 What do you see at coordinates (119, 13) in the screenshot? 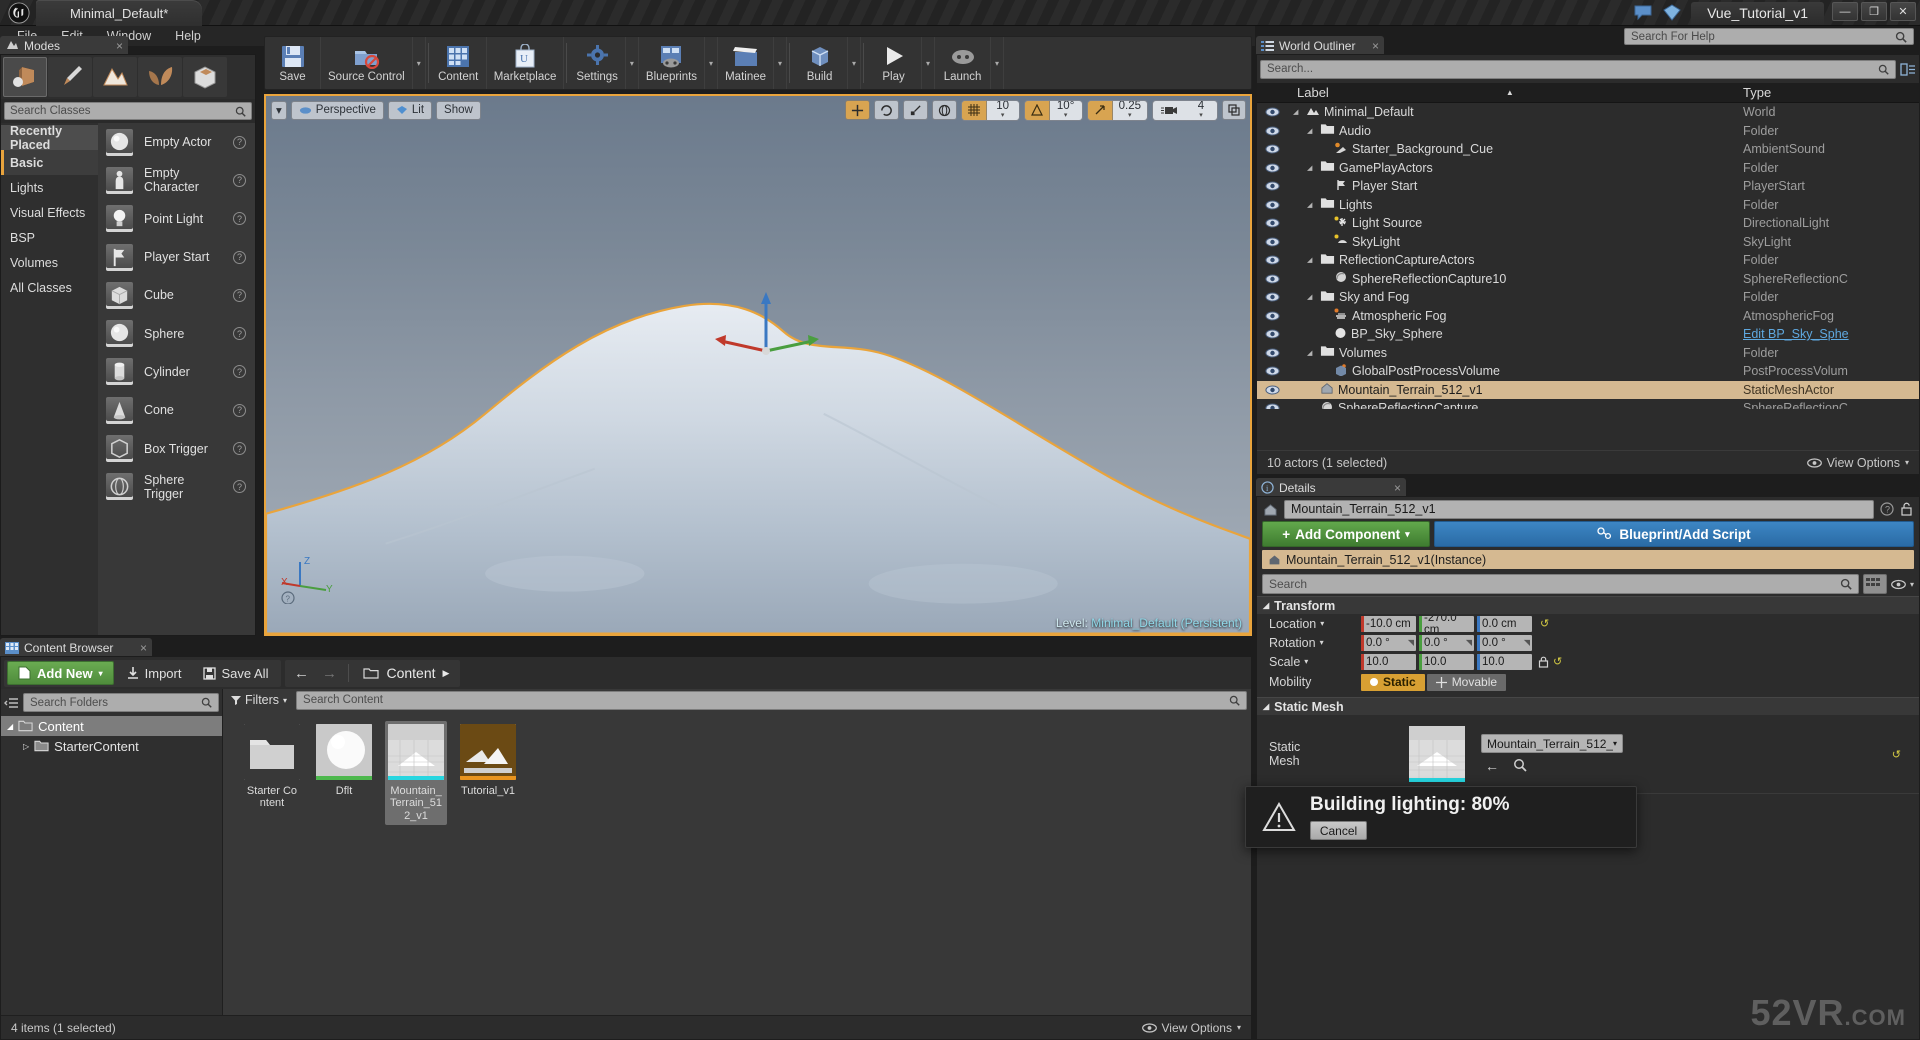
I see `document-tab: Minimal_Default*` at bounding box center [119, 13].